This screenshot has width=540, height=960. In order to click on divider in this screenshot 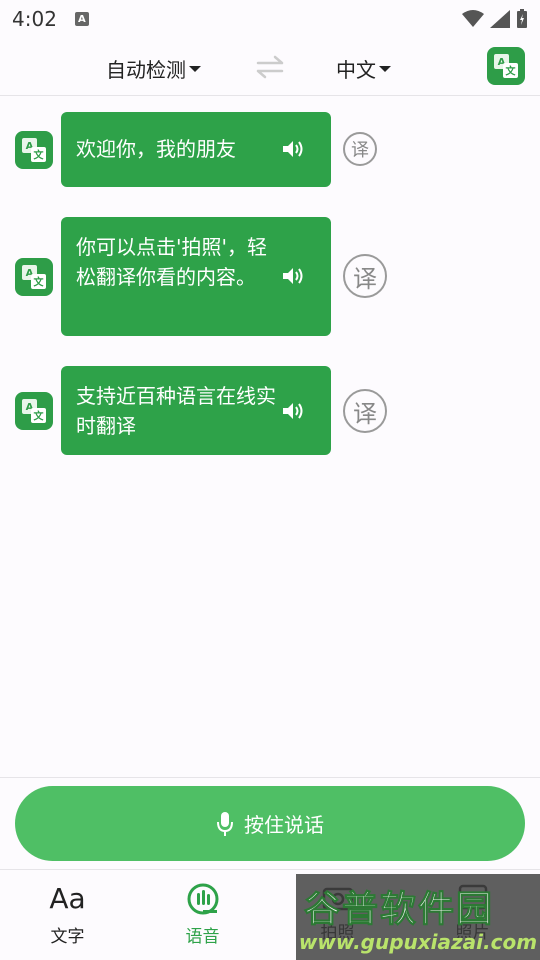, I will do `click(270, 777)`.